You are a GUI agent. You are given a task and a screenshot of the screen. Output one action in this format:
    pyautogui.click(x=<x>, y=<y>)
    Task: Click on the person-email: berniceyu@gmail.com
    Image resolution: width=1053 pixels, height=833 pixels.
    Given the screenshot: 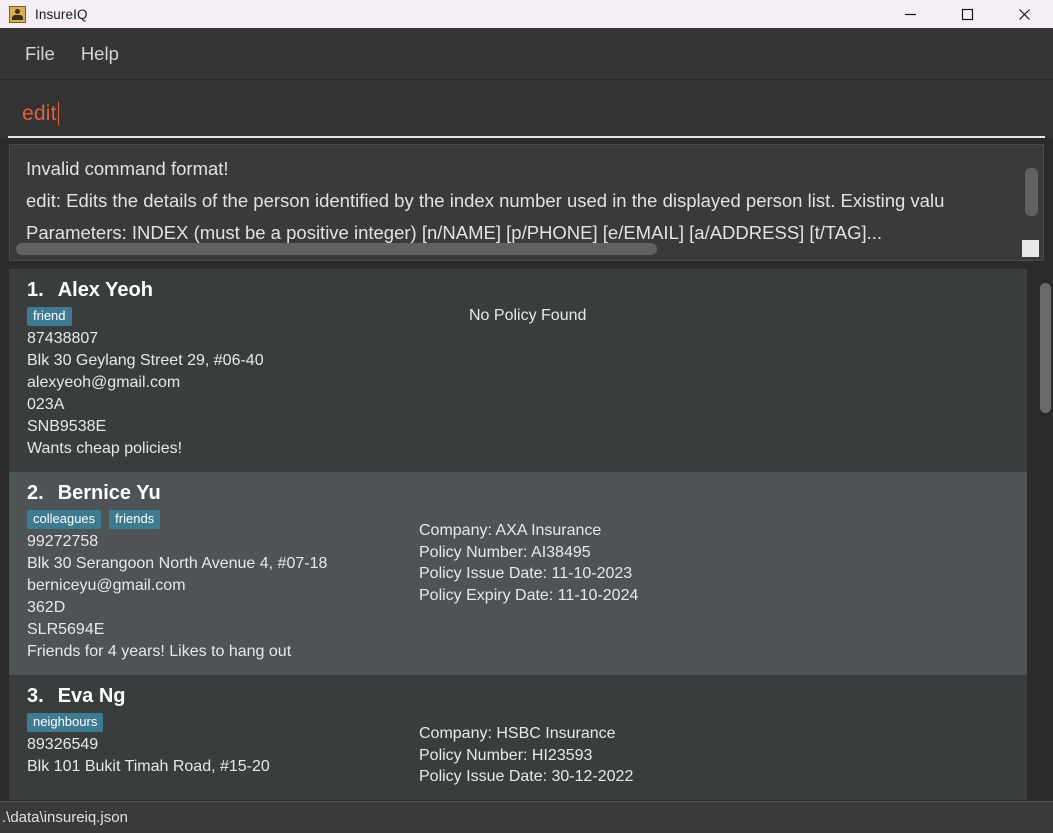 What is the action you would take?
    pyautogui.click(x=106, y=585)
    